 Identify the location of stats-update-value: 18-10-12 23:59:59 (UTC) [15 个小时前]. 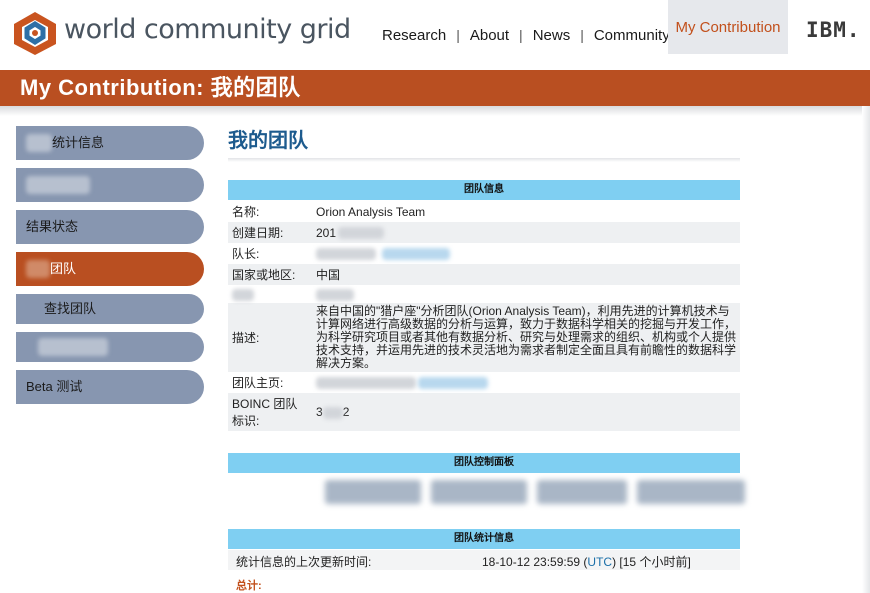
(586, 562).